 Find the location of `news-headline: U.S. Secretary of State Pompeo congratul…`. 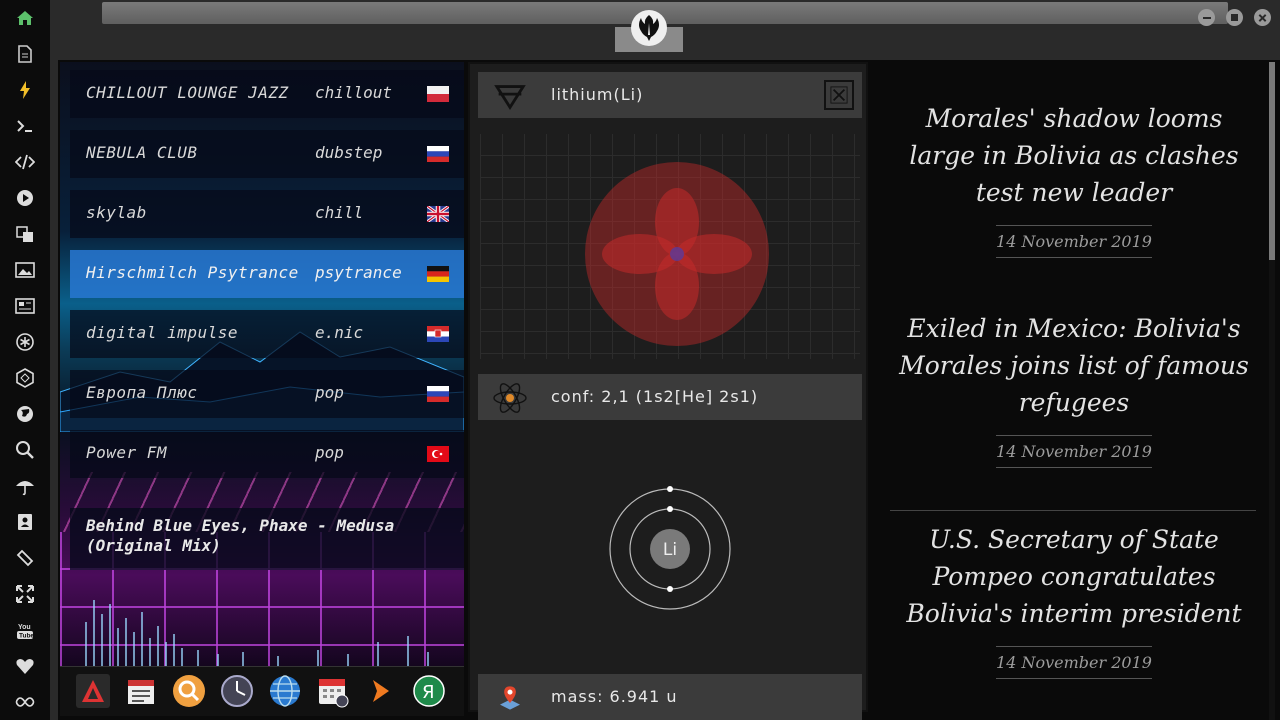

news-headline: U.S. Secretary of State Pompeo congratul… is located at coordinates (1074, 576).